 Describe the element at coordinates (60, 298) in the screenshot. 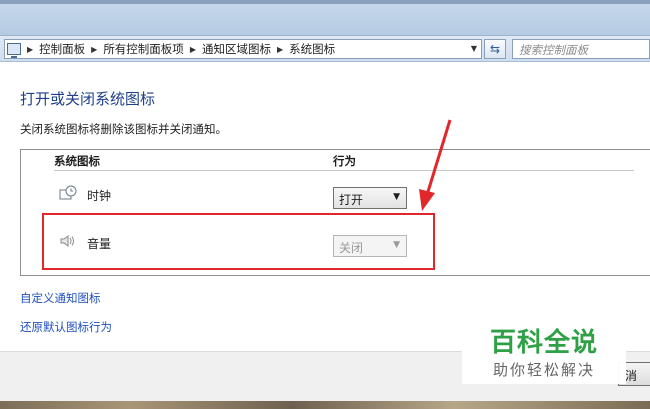

I see `customize-notification-icons-link: 自定义通知图标` at that location.